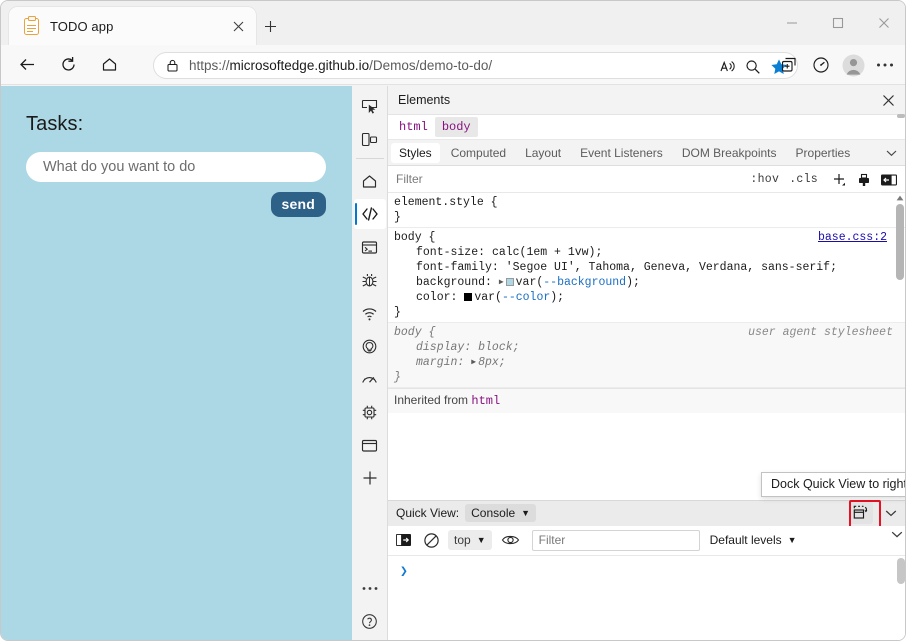  What do you see at coordinates (861, 512) in the screenshot?
I see `dock-quick-view-right-icon` at bounding box center [861, 512].